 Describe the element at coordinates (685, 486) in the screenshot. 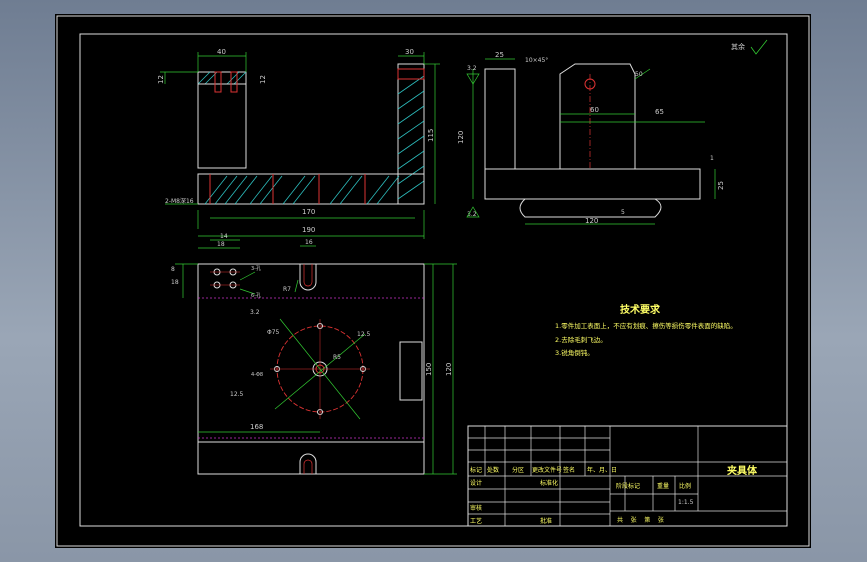

I see `tb-scale: 比例` at that location.